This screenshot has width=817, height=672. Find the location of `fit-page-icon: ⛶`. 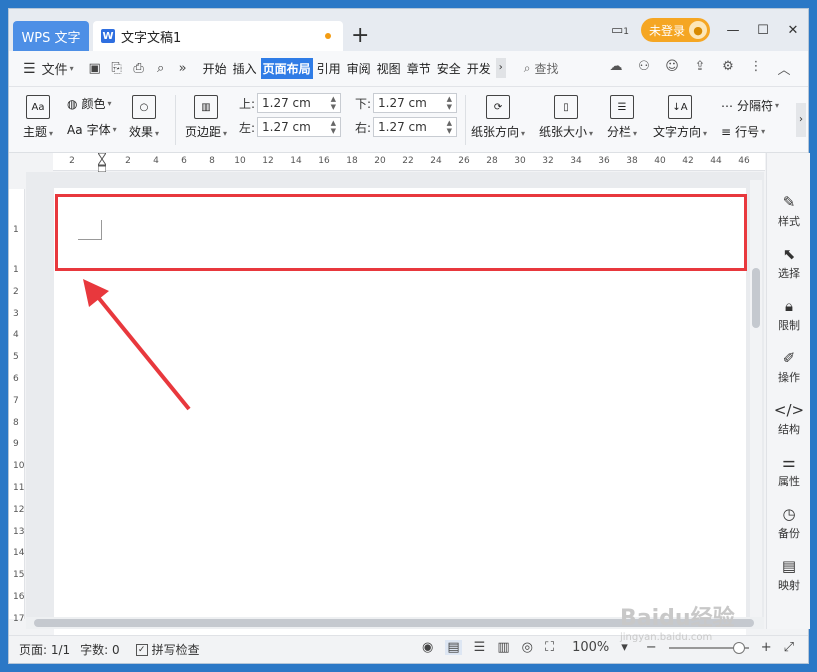

fit-page-icon: ⛶ is located at coordinates (549, 647).